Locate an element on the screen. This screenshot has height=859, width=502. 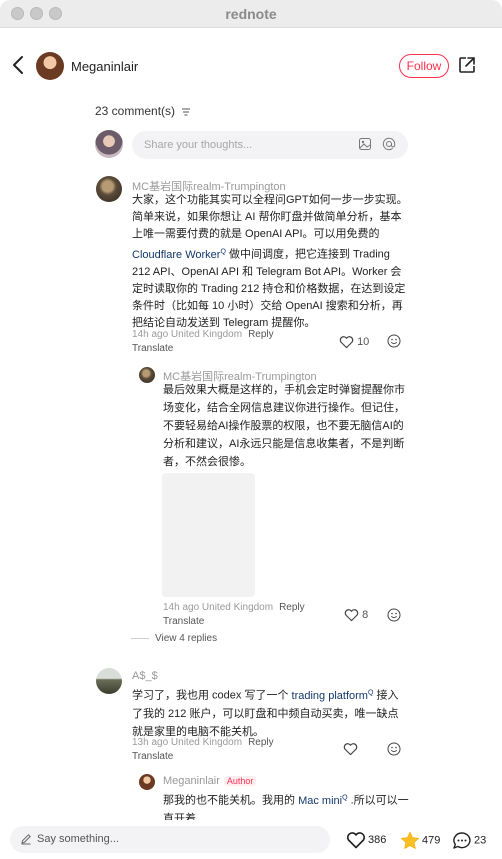
comment-like-button: 10 is located at coordinates (354, 342).